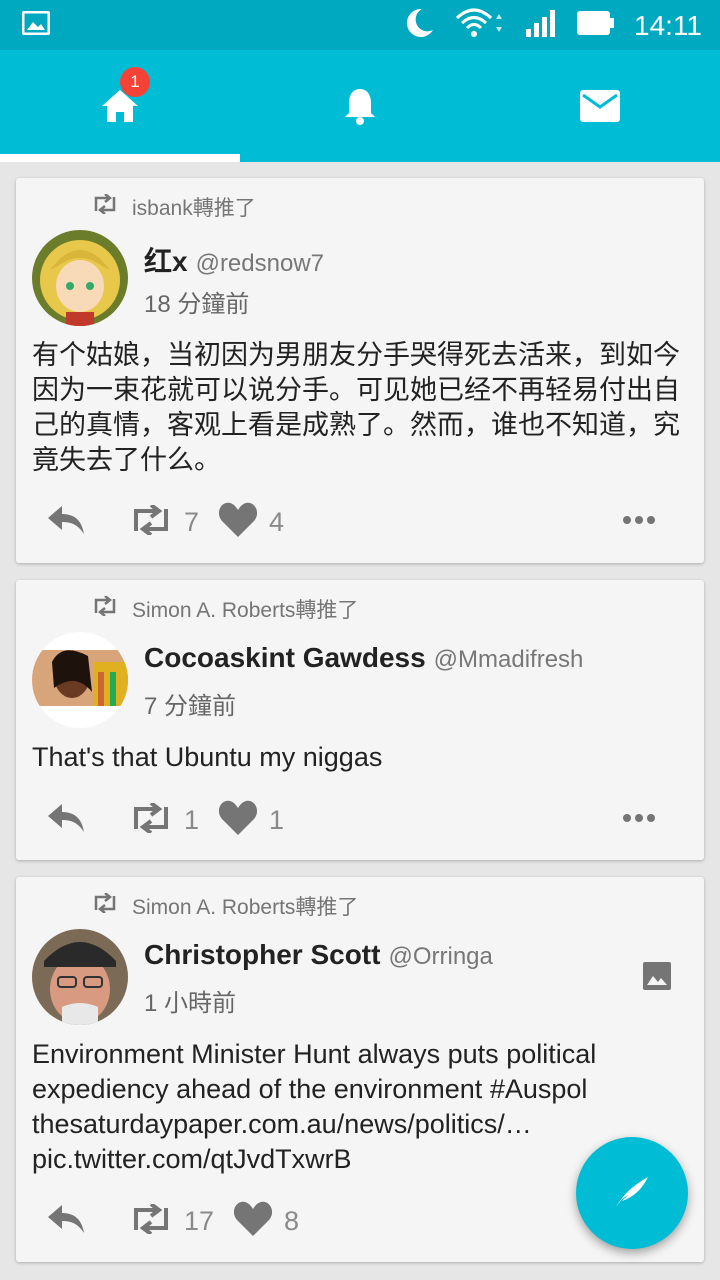  What do you see at coordinates (277, 521) in the screenshot?
I see `like-count: 4` at bounding box center [277, 521].